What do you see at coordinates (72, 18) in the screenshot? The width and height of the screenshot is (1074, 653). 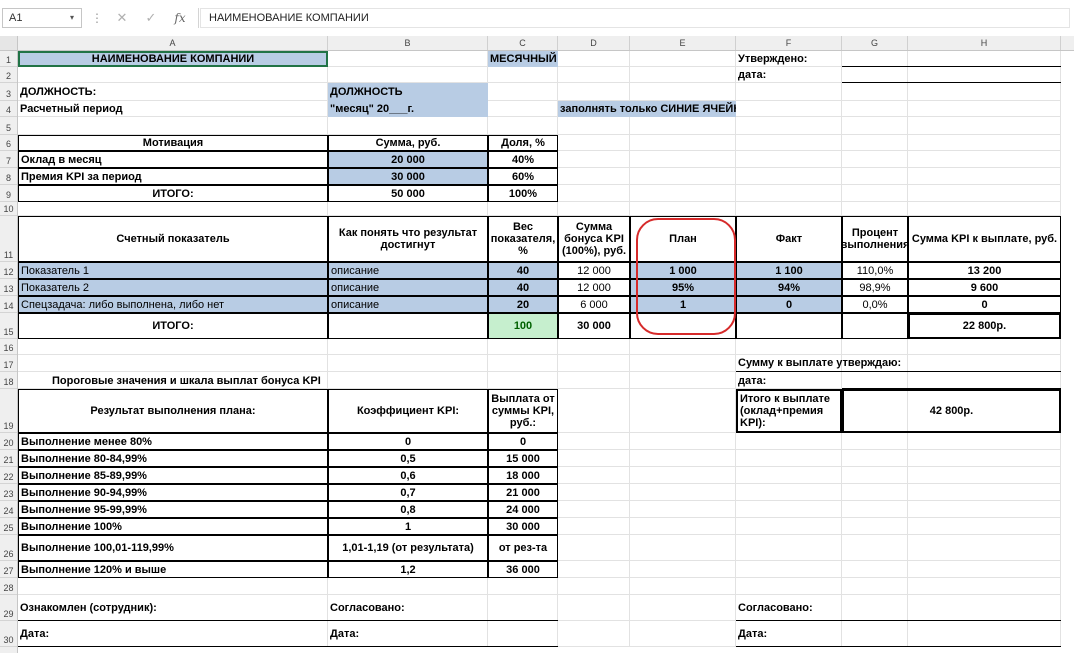 I see `chevron-down-icon: ▾` at bounding box center [72, 18].